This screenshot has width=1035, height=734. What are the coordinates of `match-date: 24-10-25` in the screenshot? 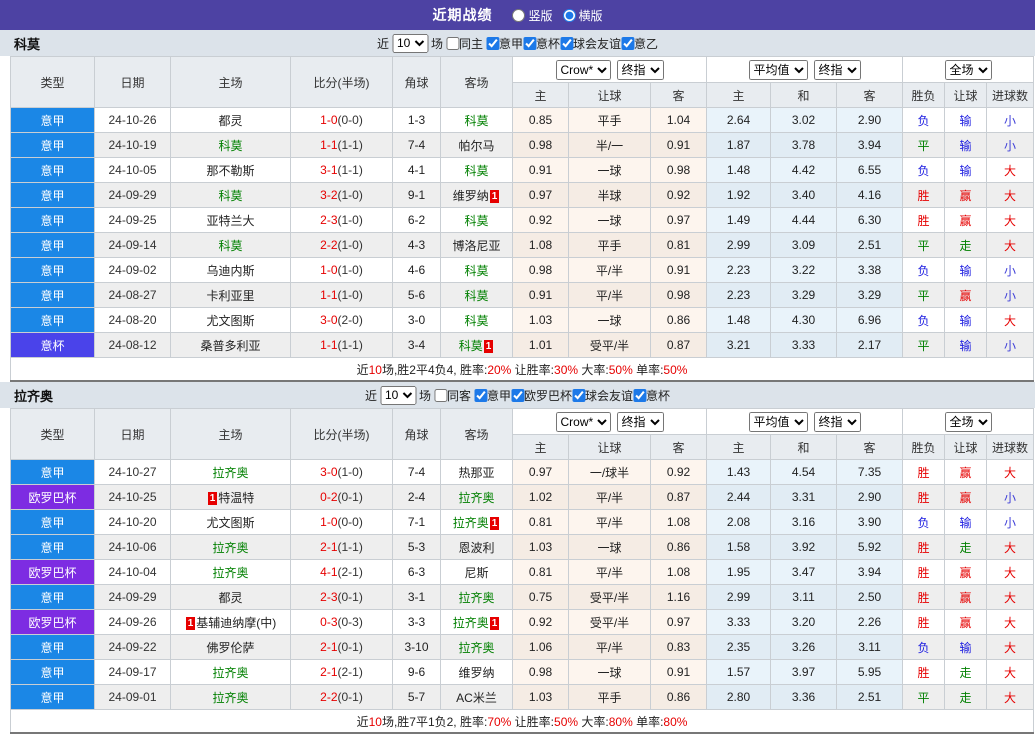 It's located at (132, 497).